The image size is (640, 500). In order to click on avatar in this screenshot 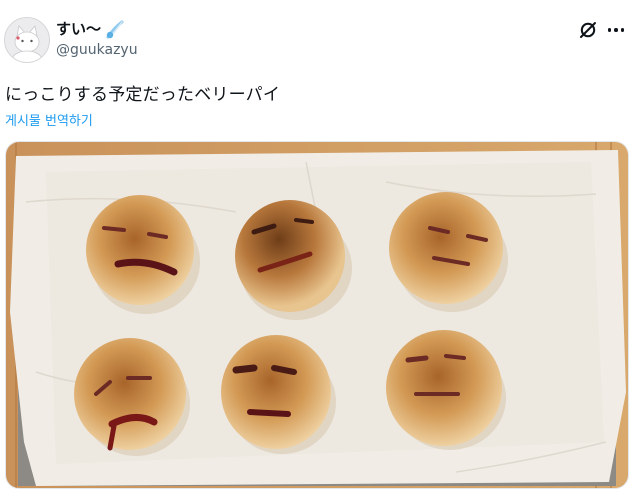, I will do `click(27, 40)`.